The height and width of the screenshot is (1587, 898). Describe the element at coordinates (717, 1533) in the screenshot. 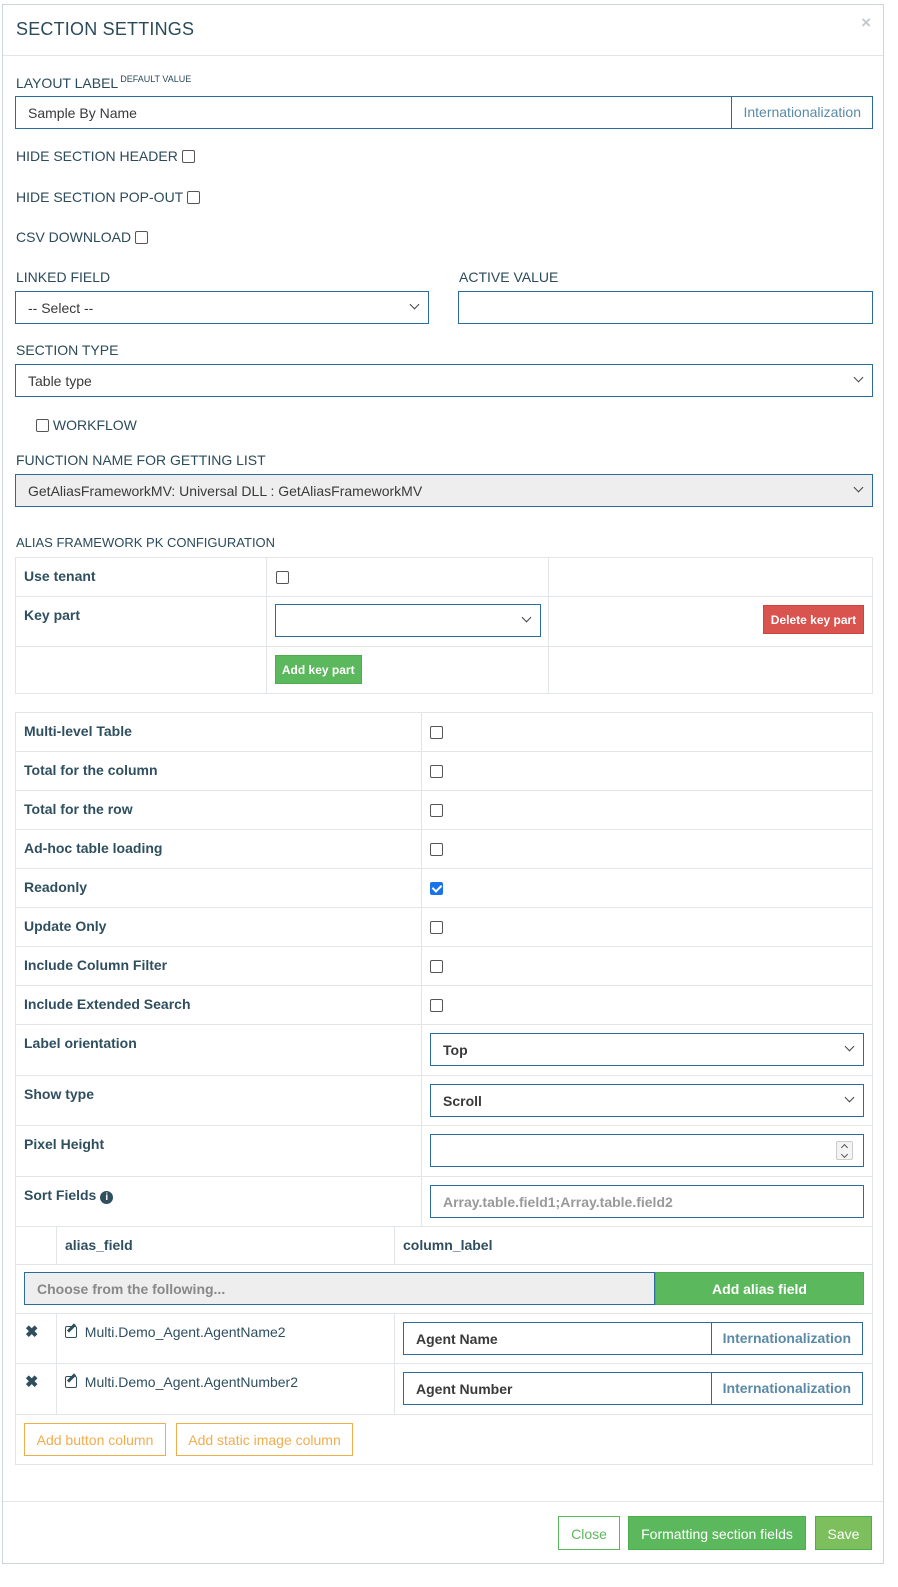

I see `formatting-section-fields-button: Formatting section fields` at that location.